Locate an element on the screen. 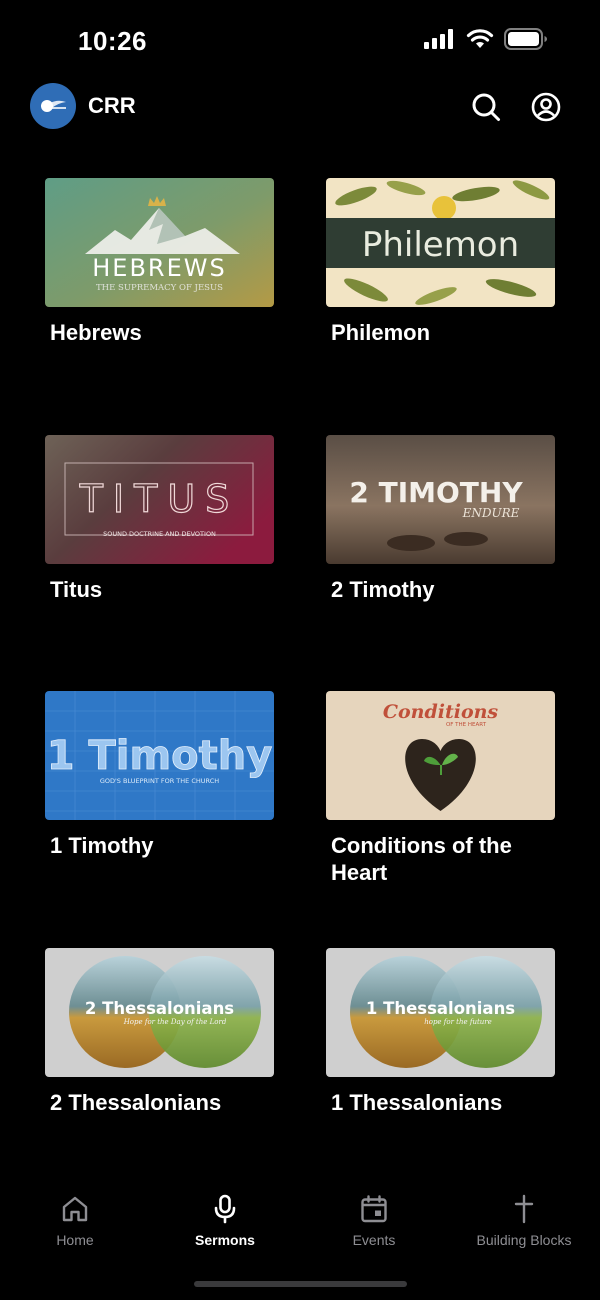 The image size is (600, 1300). sermon-card-titus: TITUS SOUND DOCTRINE AND DEVOTION Titus is located at coordinates (159, 563).